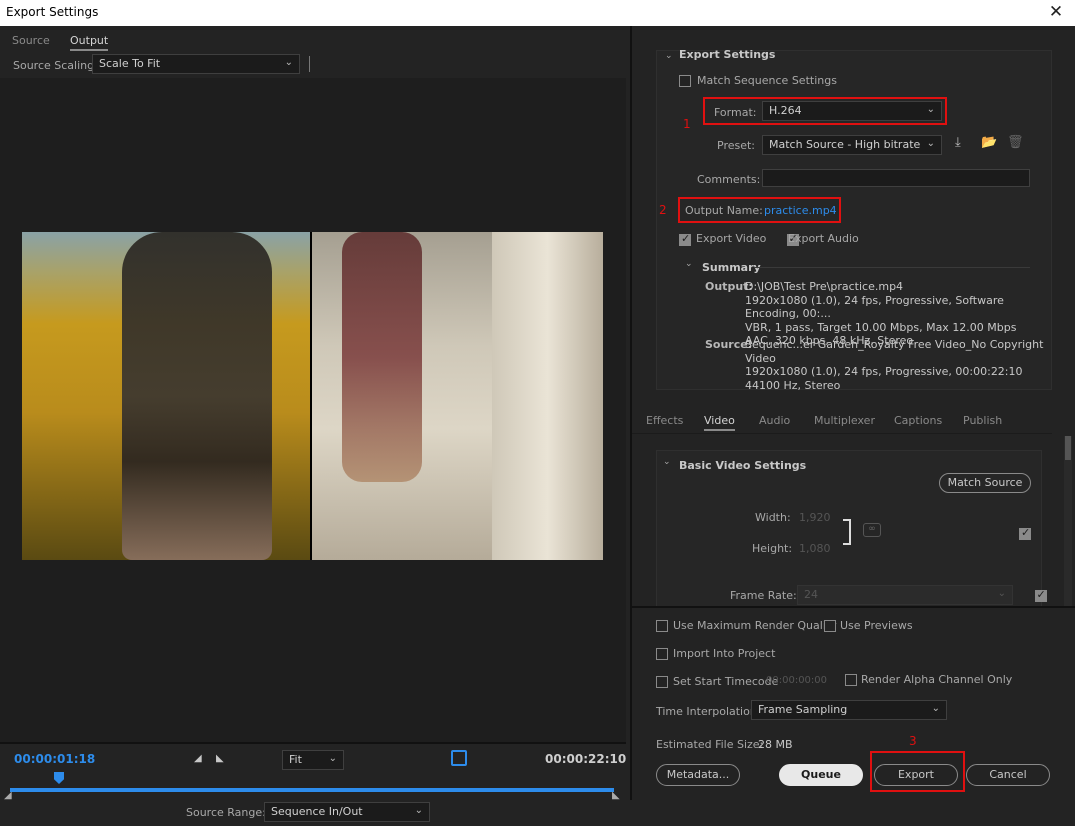 This screenshot has width=1075, height=826. I want to click on summary-output-line: D:\JOB\Test Pre\practice.mp4, so click(824, 286).